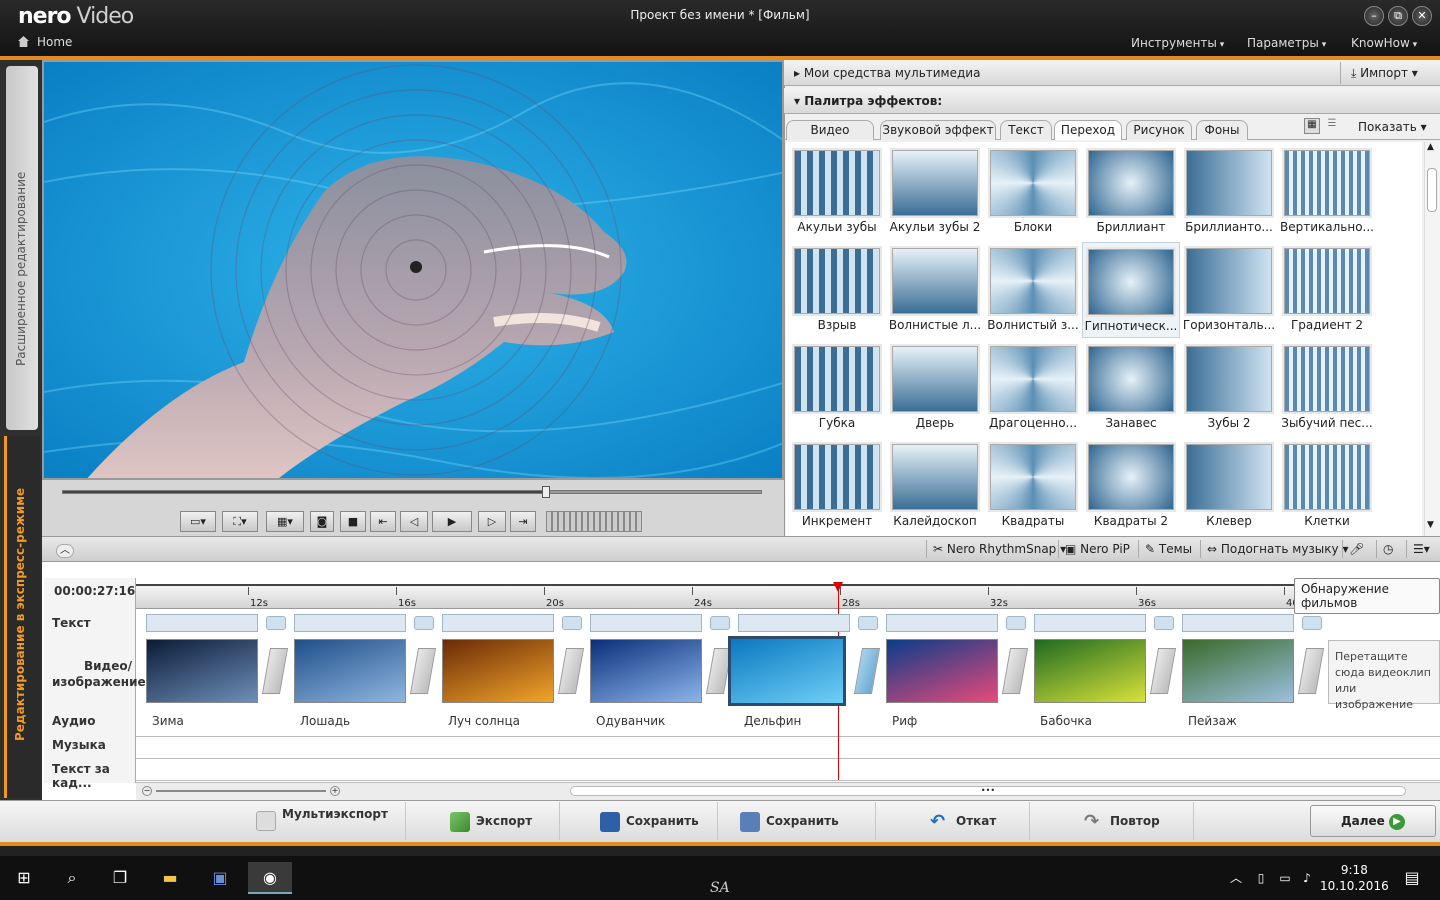 The image size is (1440, 900). What do you see at coordinates (1033, 192) in the screenshot?
I see `effect-tile: Блоки` at bounding box center [1033, 192].